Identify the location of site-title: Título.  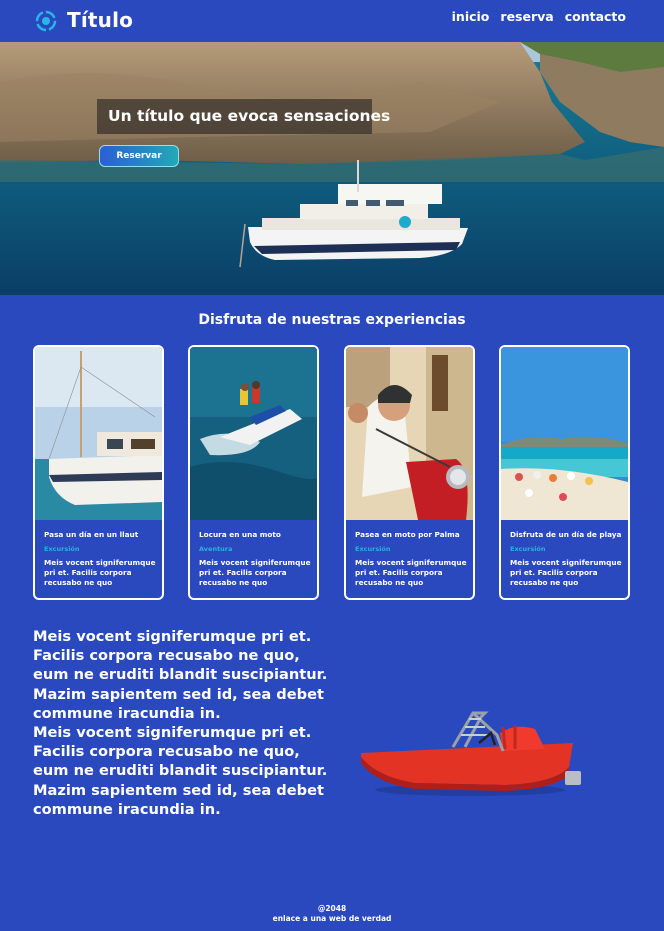
(100, 20).